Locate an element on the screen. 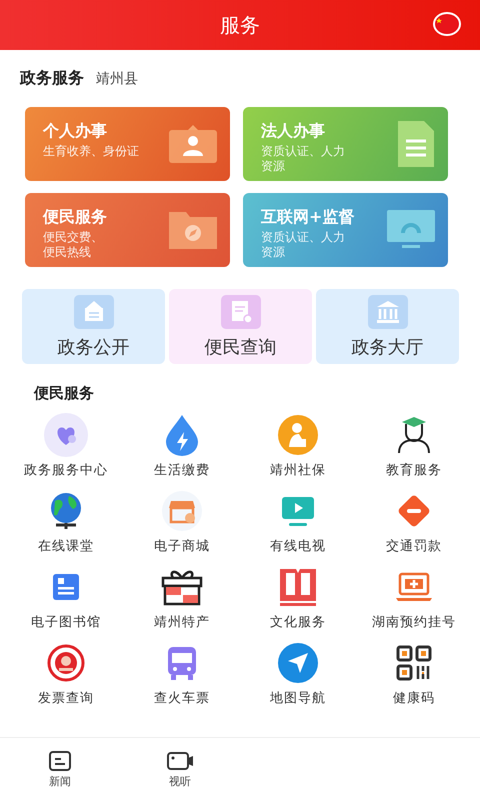  building-icon is located at coordinates (388, 311).